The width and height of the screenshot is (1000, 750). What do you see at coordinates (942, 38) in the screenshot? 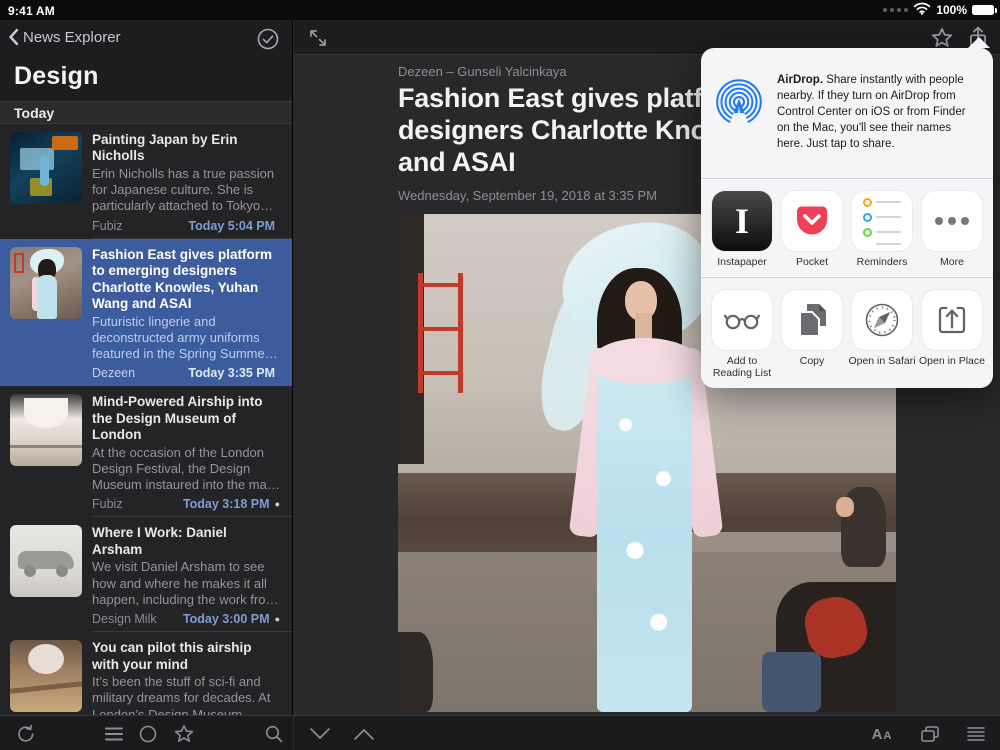
I see `star-article-button` at bounding box center [942, 38].